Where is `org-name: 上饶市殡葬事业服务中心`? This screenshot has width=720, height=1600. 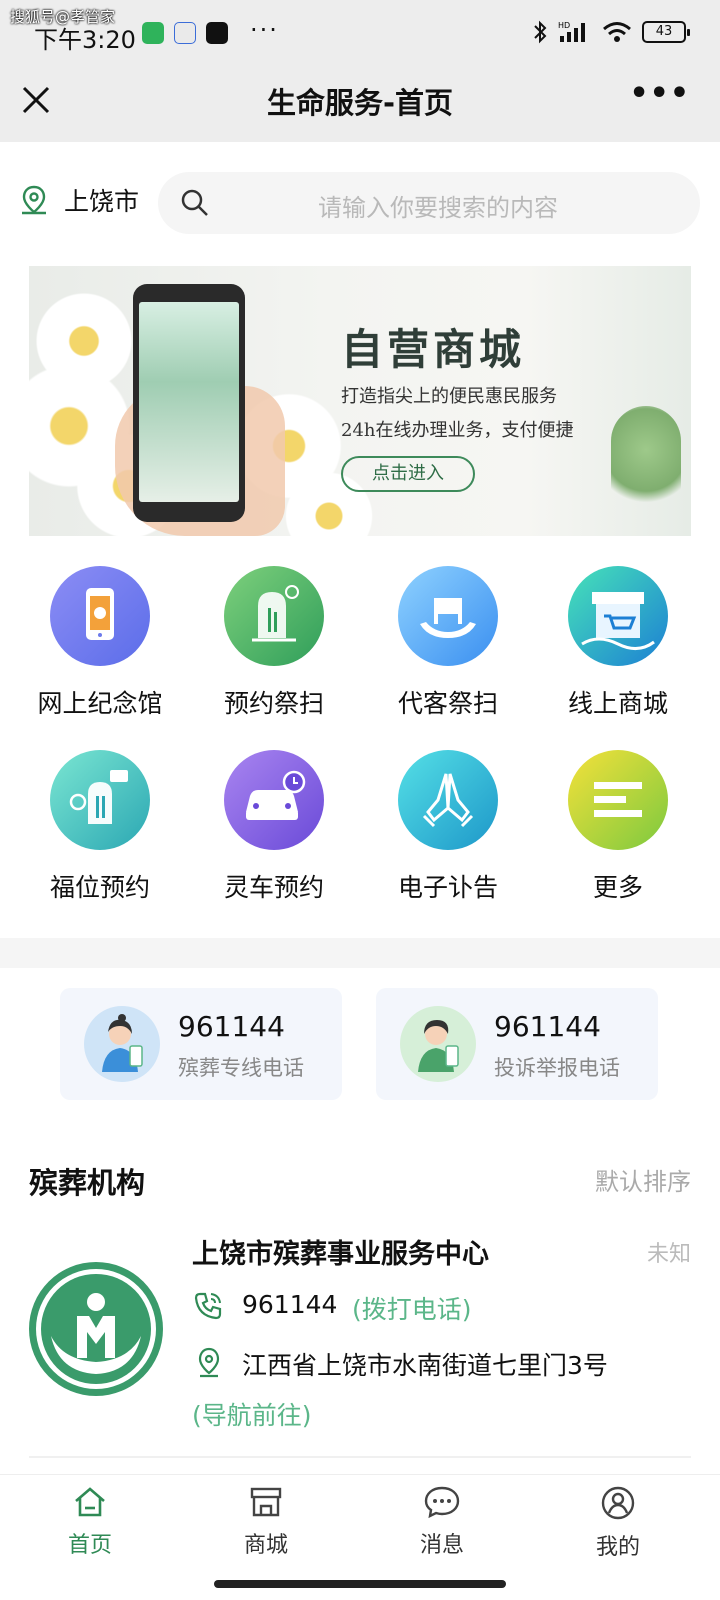
org-name: 上饶市殡葬事业服务中心 is located at coordinates (340, 1251).